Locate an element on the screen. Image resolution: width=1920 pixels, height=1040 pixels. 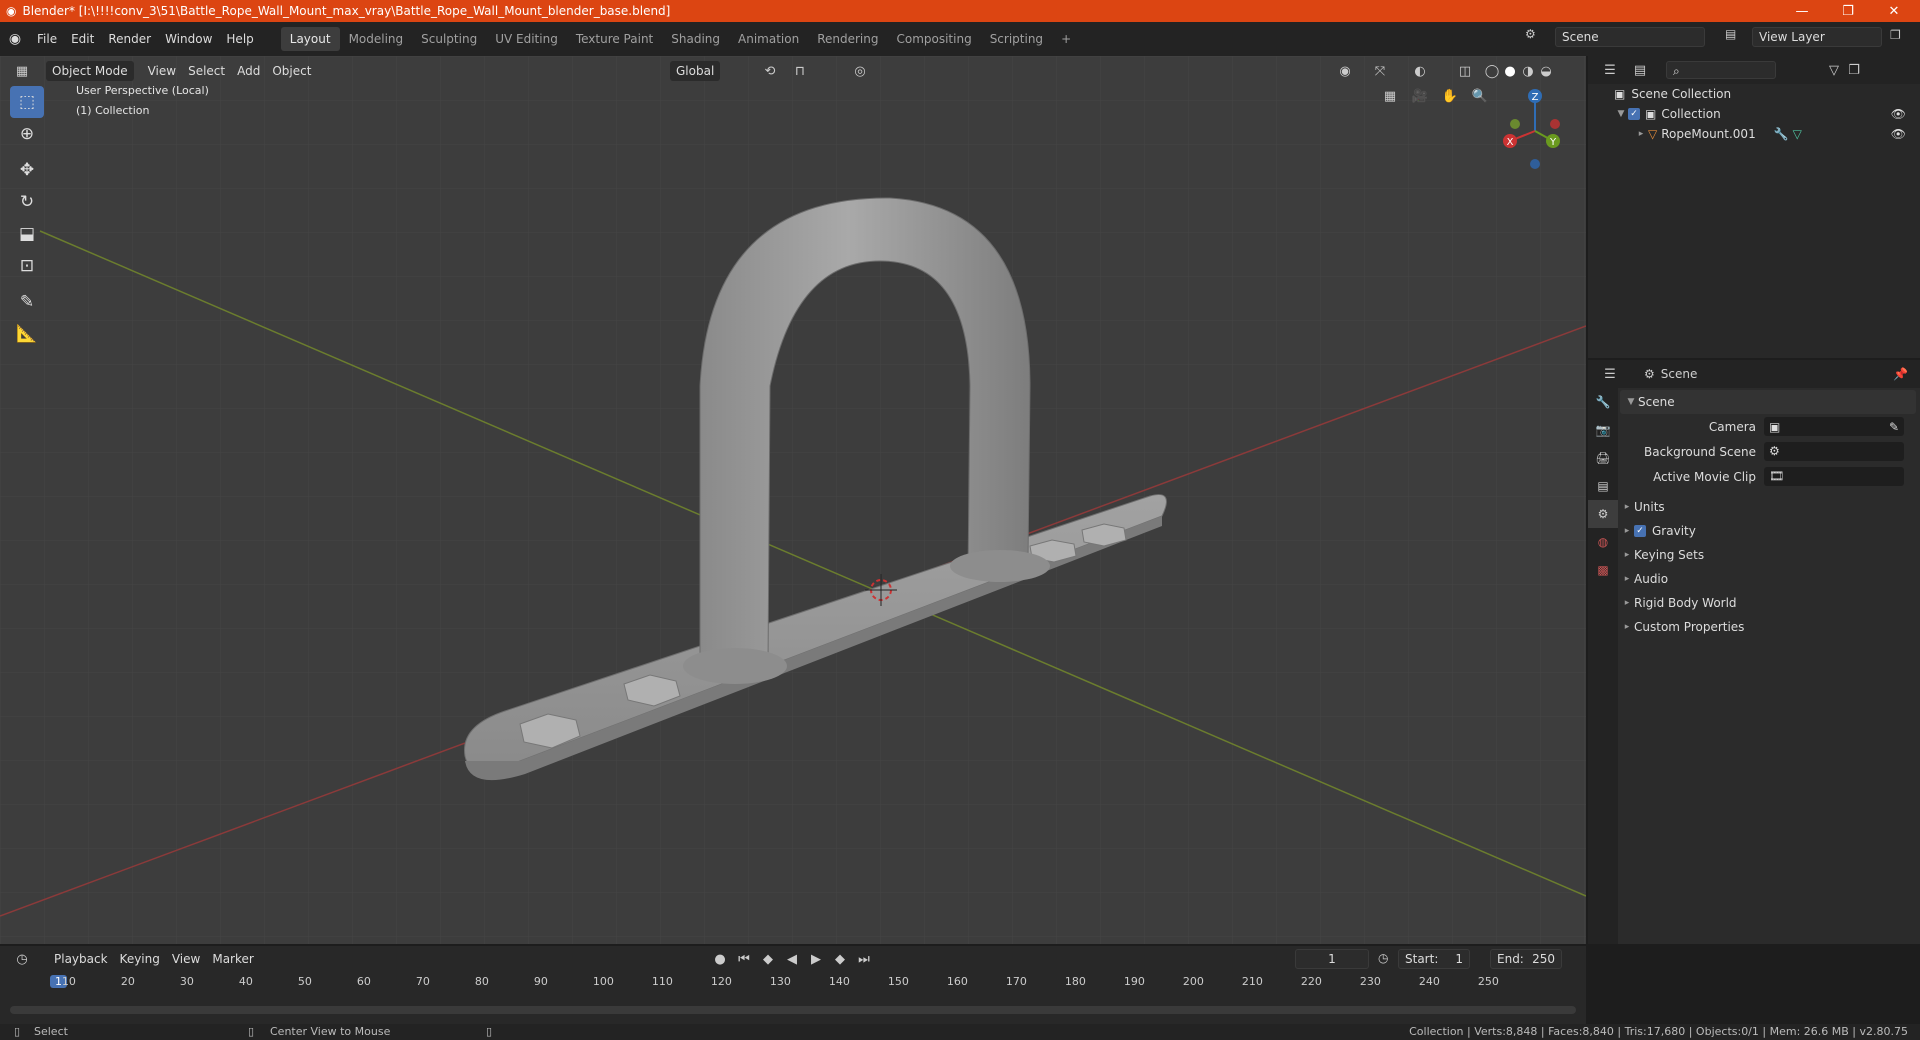
collection-eye-icon: 👁 is located at coordinates (1898, 114).